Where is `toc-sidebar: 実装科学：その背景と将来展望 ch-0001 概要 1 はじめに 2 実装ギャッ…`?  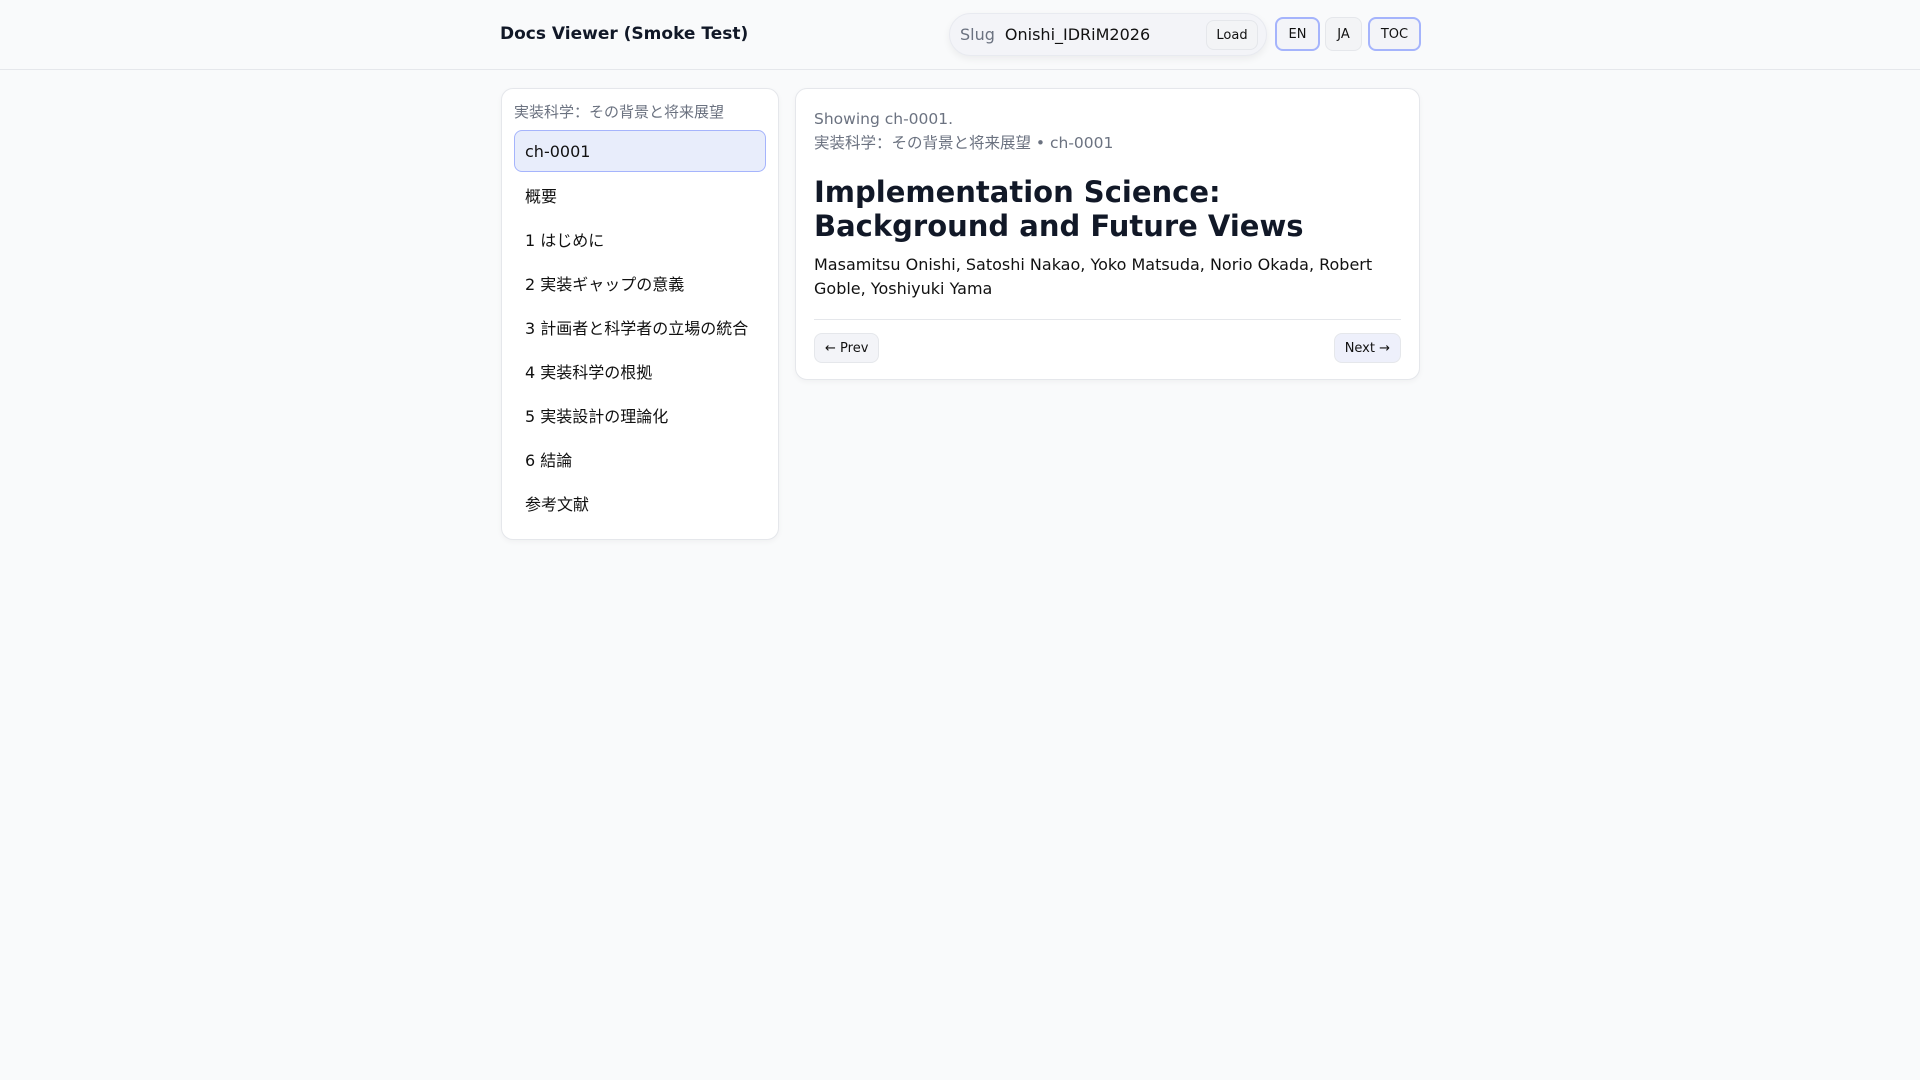 toc-sidebar: 実装科学：その背景と将来展望 ch-0001 概要 1 はじめに 2 実装ギャッ… is located at coordinates (640, 314).